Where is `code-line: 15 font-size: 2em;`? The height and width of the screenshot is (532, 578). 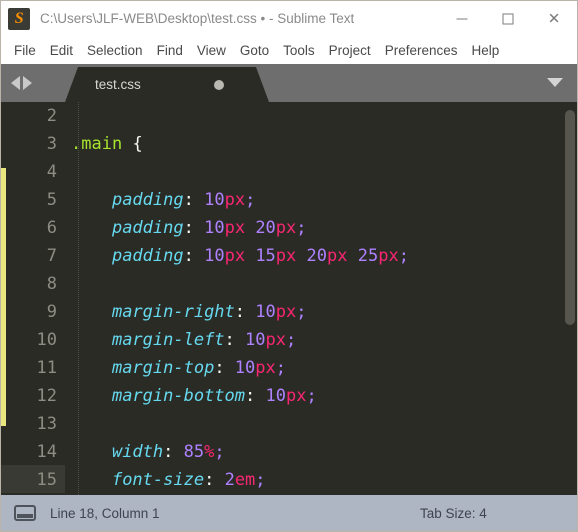
code-line: 15 font-size: 2em; is located at coordinates (289, 480).